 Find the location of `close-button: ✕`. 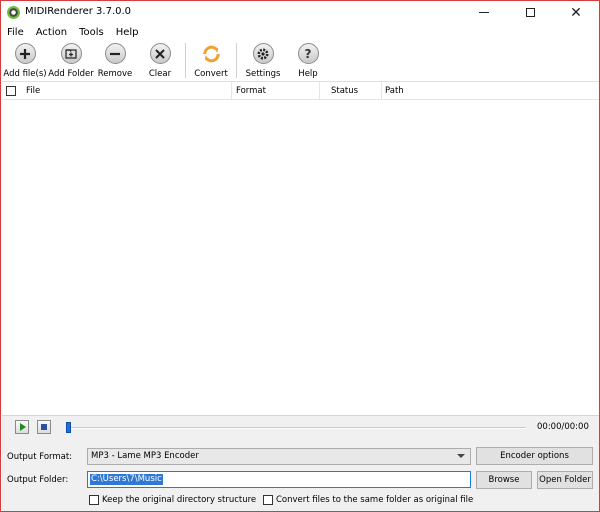

close-button: ✕ is located at coordinates (576, 12).